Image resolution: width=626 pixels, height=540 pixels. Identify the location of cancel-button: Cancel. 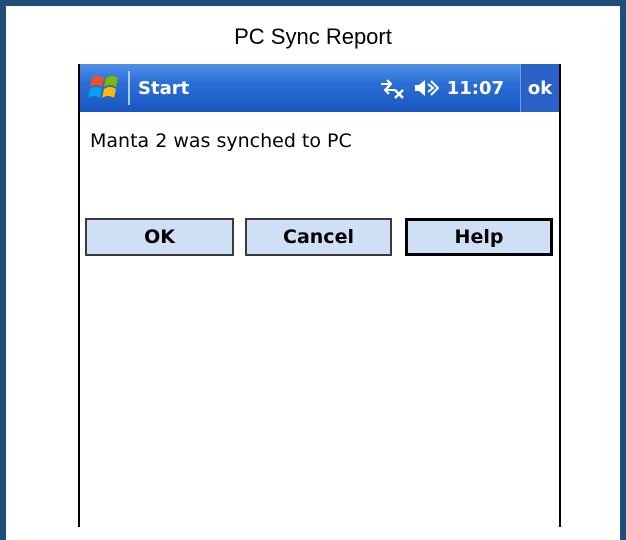
(318, 237).